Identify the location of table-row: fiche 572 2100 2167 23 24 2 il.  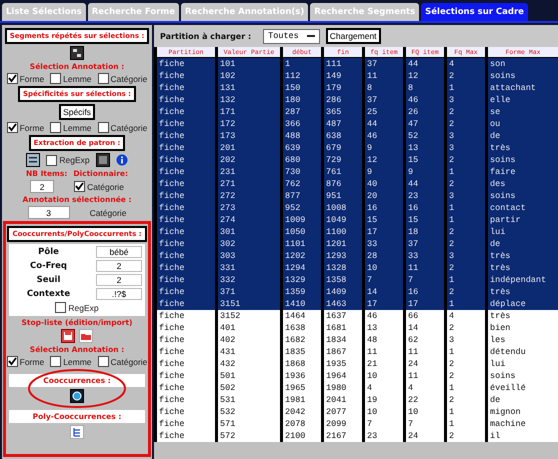
(357, 436).